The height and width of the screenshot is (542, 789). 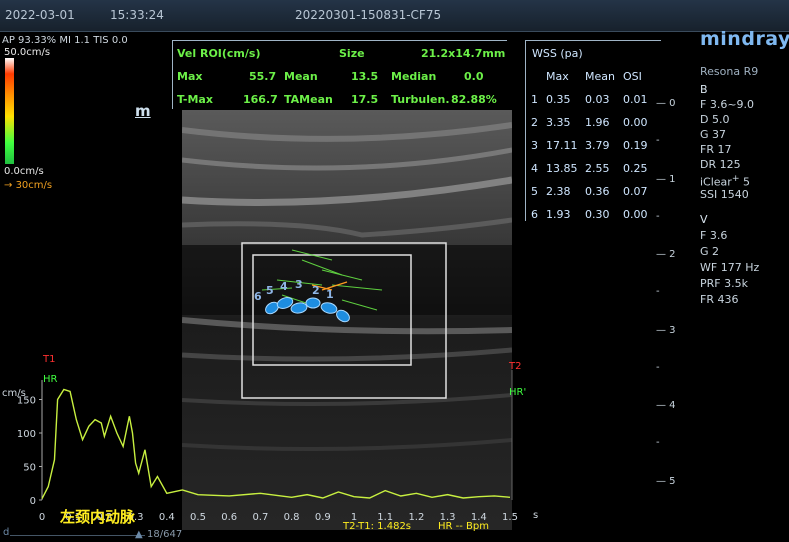 What do you see at coordinates (42, 517) in the screenshot?
I see `x-tick-label: 0` at bounding box center [42, 517].